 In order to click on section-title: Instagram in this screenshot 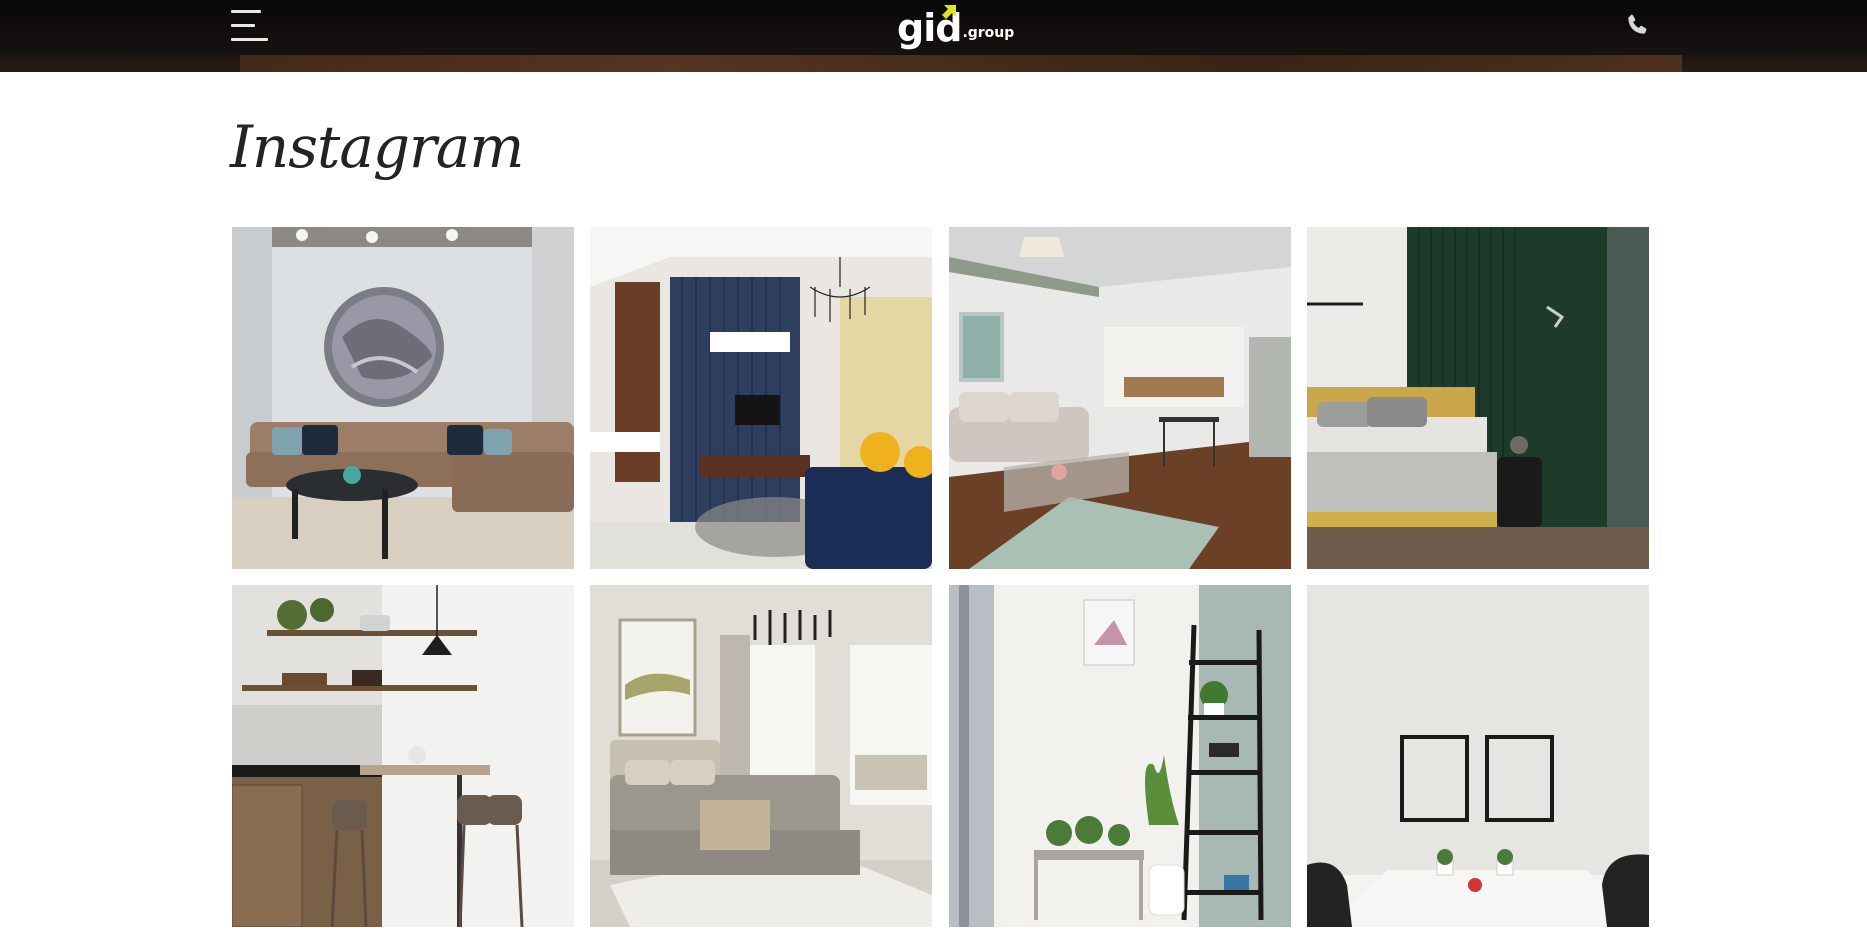, I will do `click(377, 147)`.